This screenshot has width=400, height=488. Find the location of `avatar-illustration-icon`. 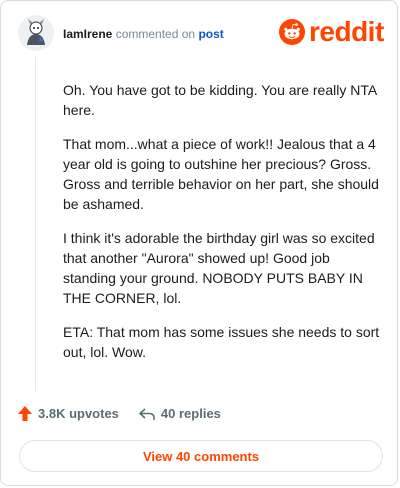

avatar-illustration-icon is located at coordinates (36, 33).